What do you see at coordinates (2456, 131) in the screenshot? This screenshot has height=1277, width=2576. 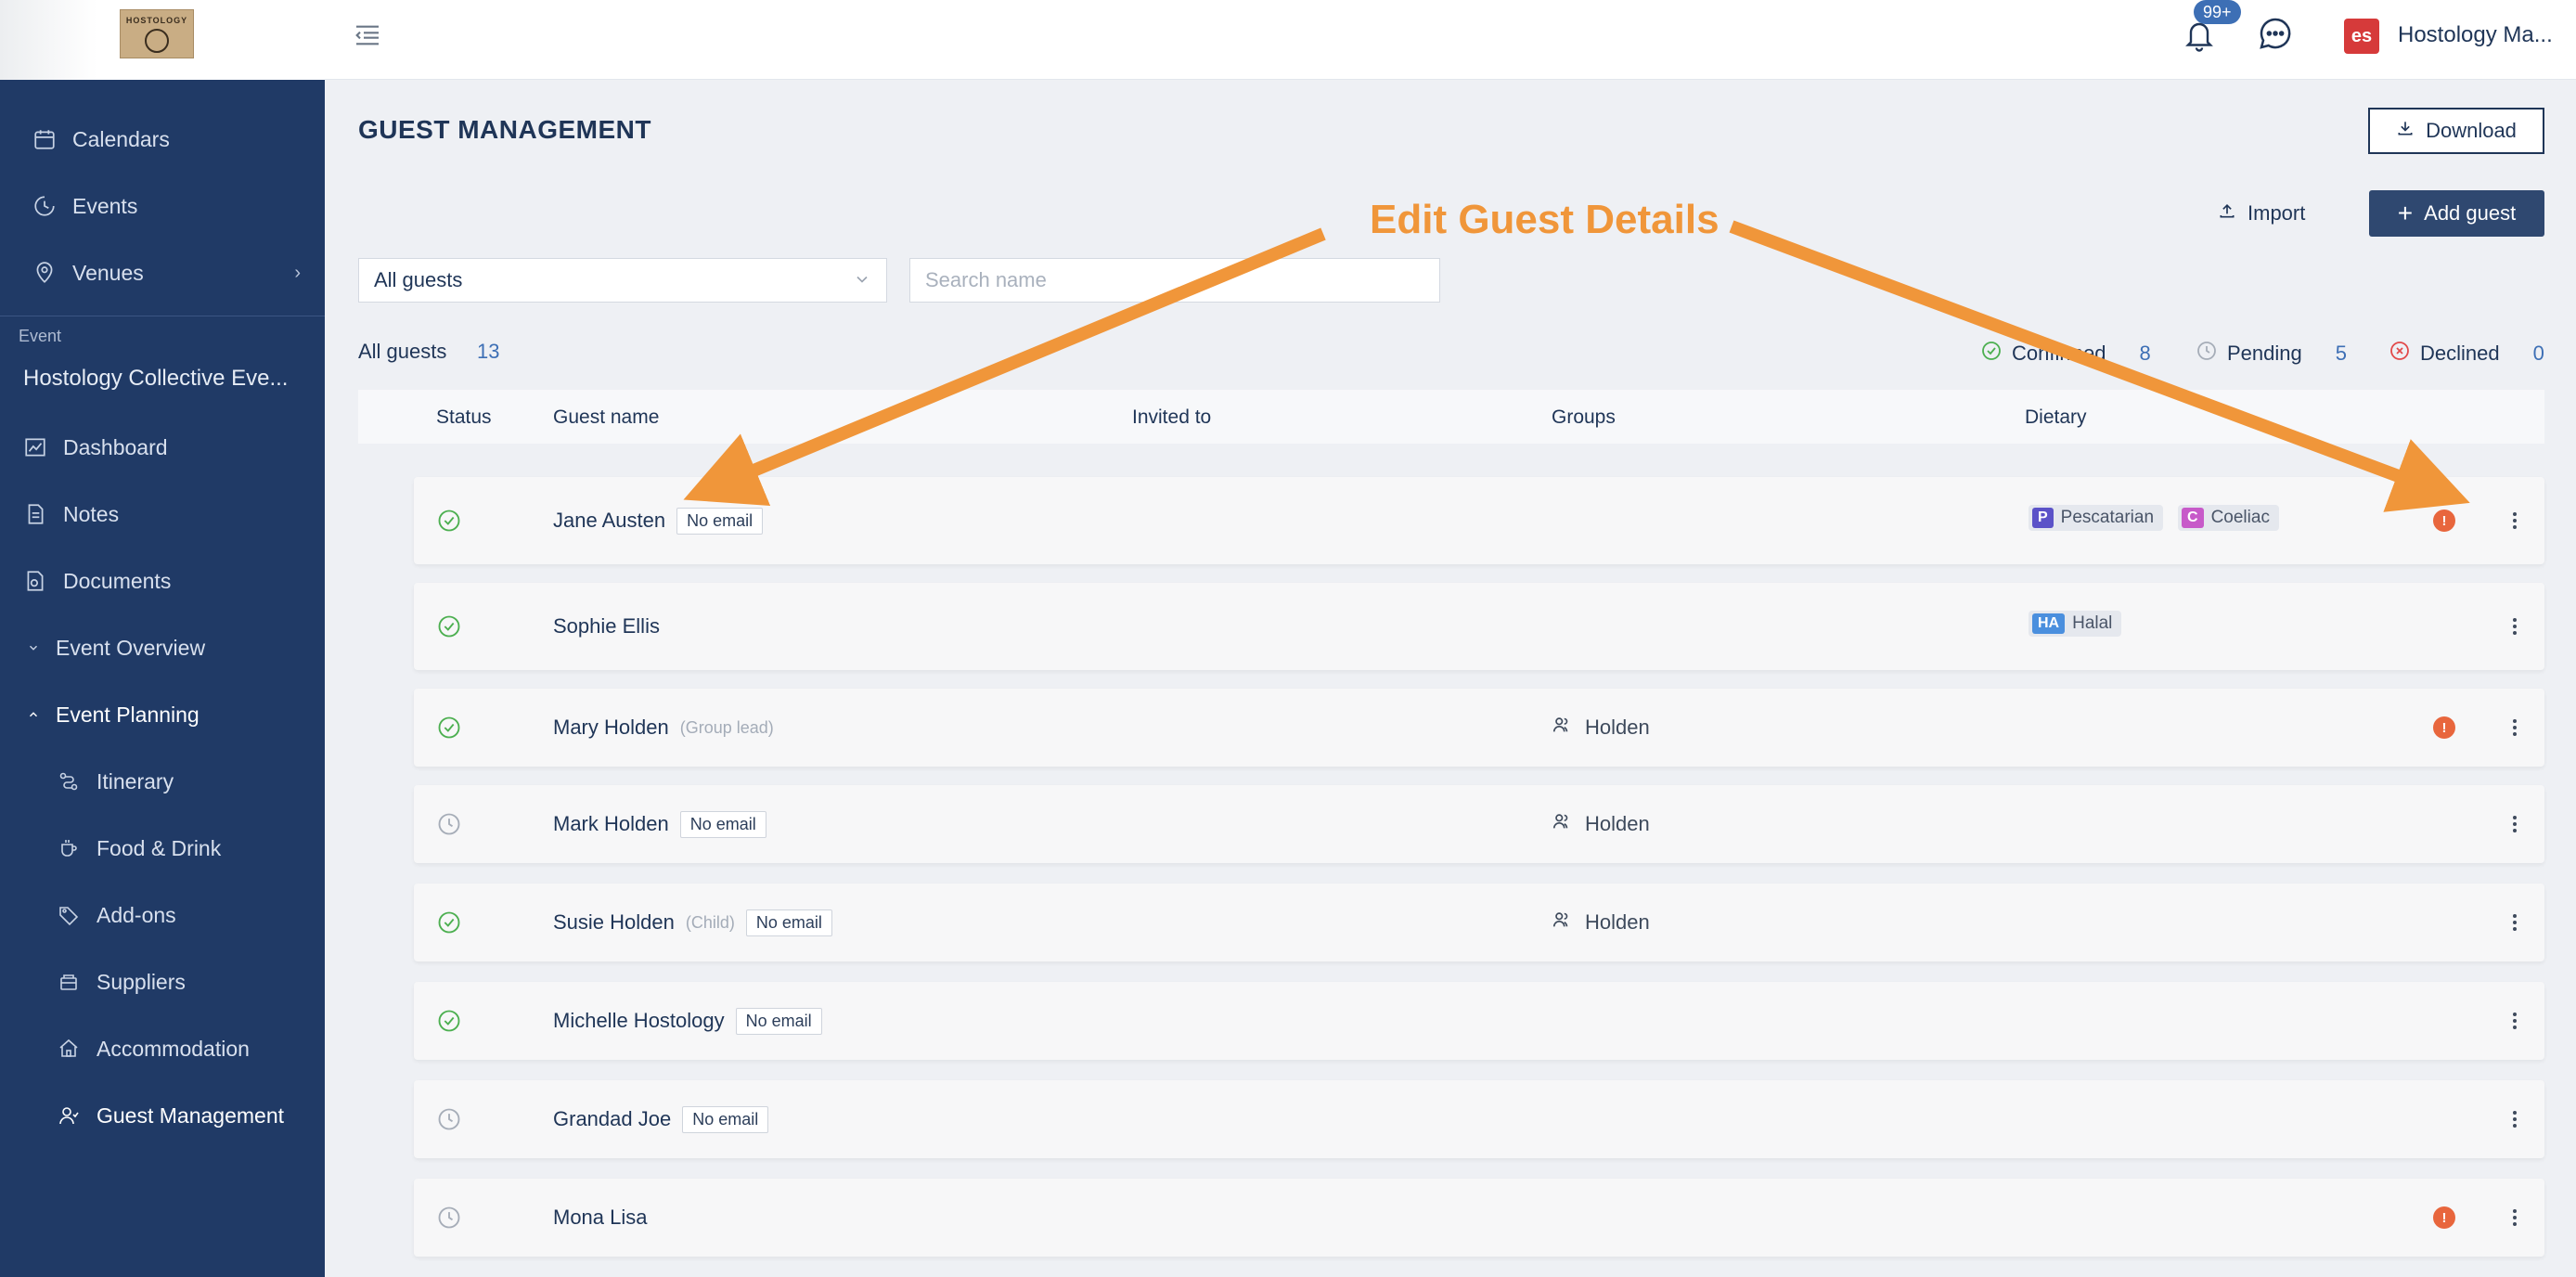 I see `download-button: Download` at bounding box center [2456, 131].